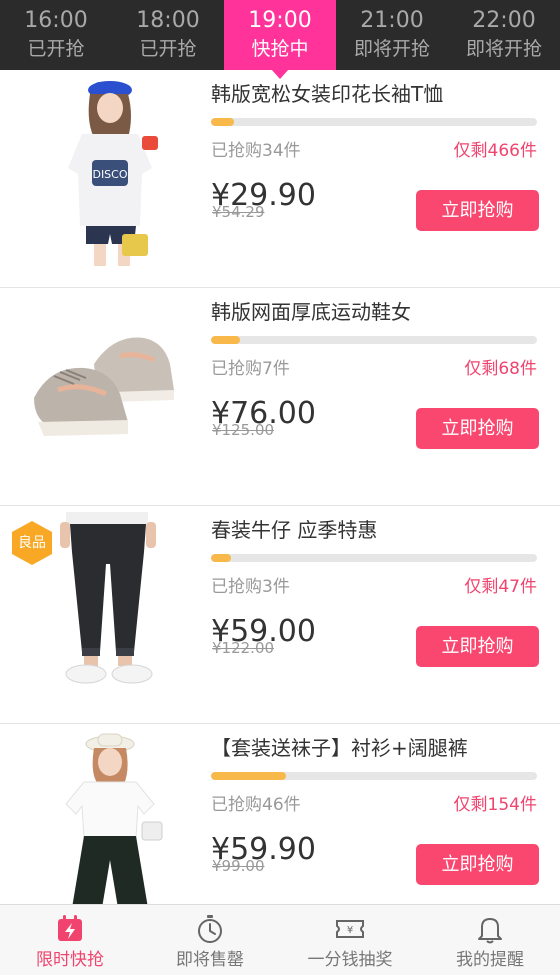 This screenshot has height=975, width=560. Describe the element at coordinates (110, 389) in the screenshot. I see `product-image-sneakers` at that location.